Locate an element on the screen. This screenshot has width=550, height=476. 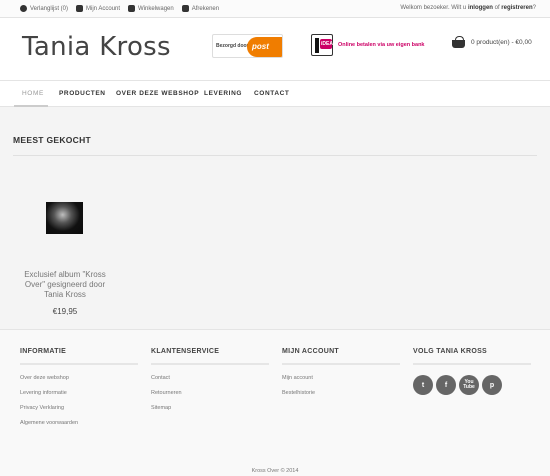
site-logo: Tania Kross is located at coordinates (96, 47).